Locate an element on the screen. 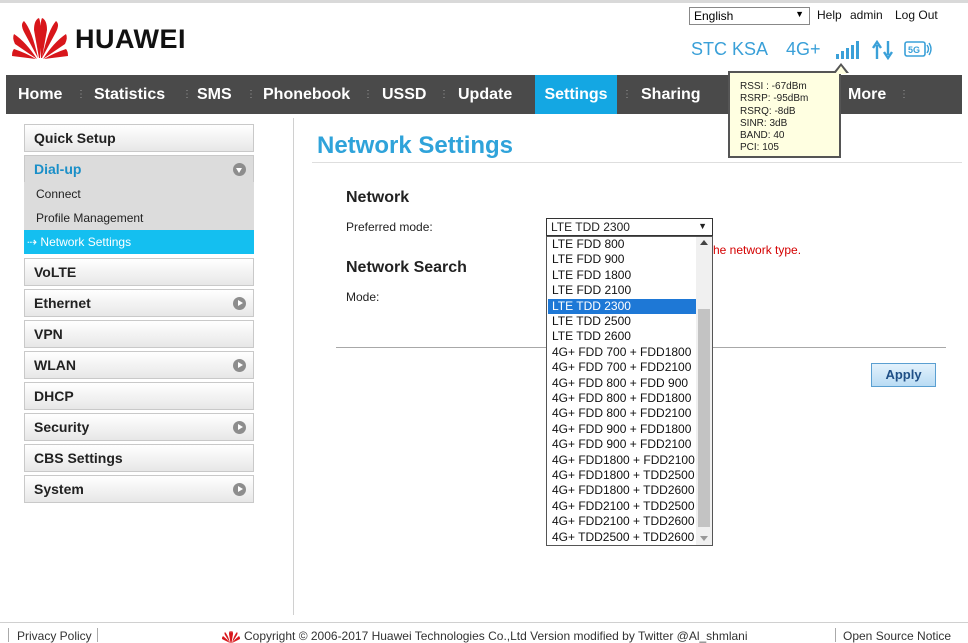 This screenshot has width=968, height=643. sidebar-subitem-connect: Connect is located at coordinates (139, 194).